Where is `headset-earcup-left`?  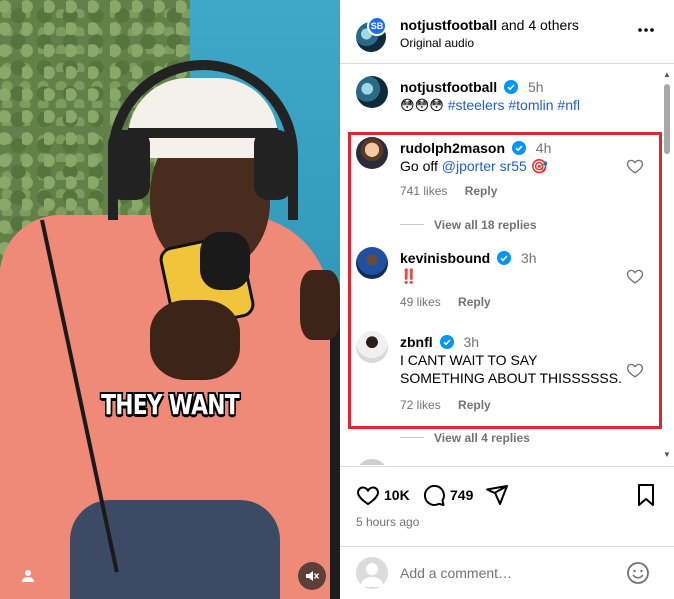 headset-earcup-left is located at coordinates (129, 165).